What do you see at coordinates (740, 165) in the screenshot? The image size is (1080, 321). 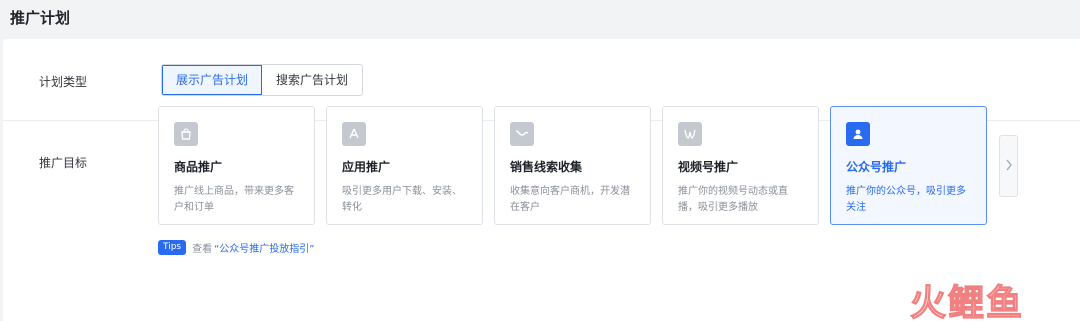 I see `goal-card-channels: 视频号推广 推广你的视频号动态或直播，吸引更多播放` at bounding box center [740, 165].